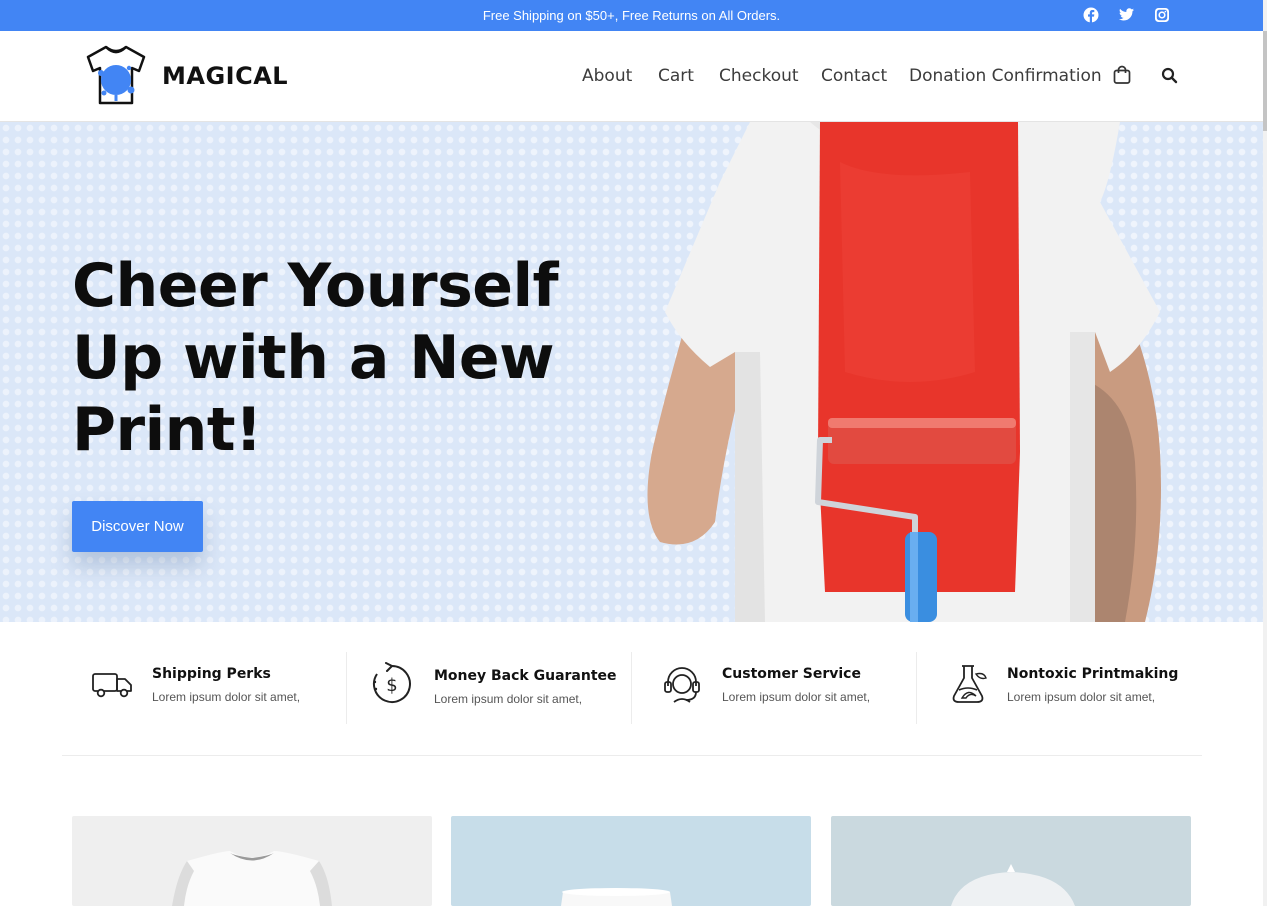  What do you see at coordinates (315, 358) in the screenshot?
I see `hero-title: Cheer Yourself Up with a New Print!` at bounding box center [315, 358].